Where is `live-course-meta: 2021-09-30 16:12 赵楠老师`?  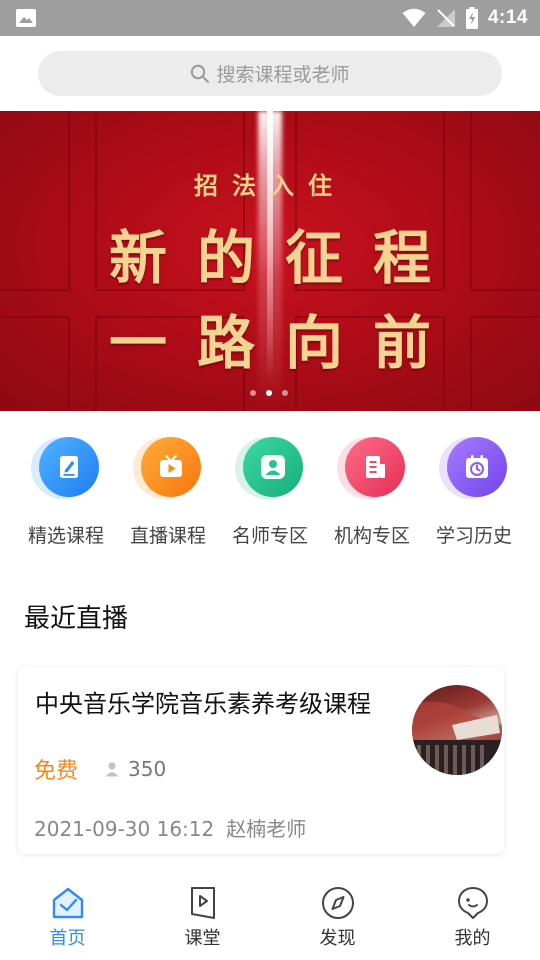 live-course-meta: 2021-09-30 16:12 赵楠老师 is located at coordinates (170, 827).